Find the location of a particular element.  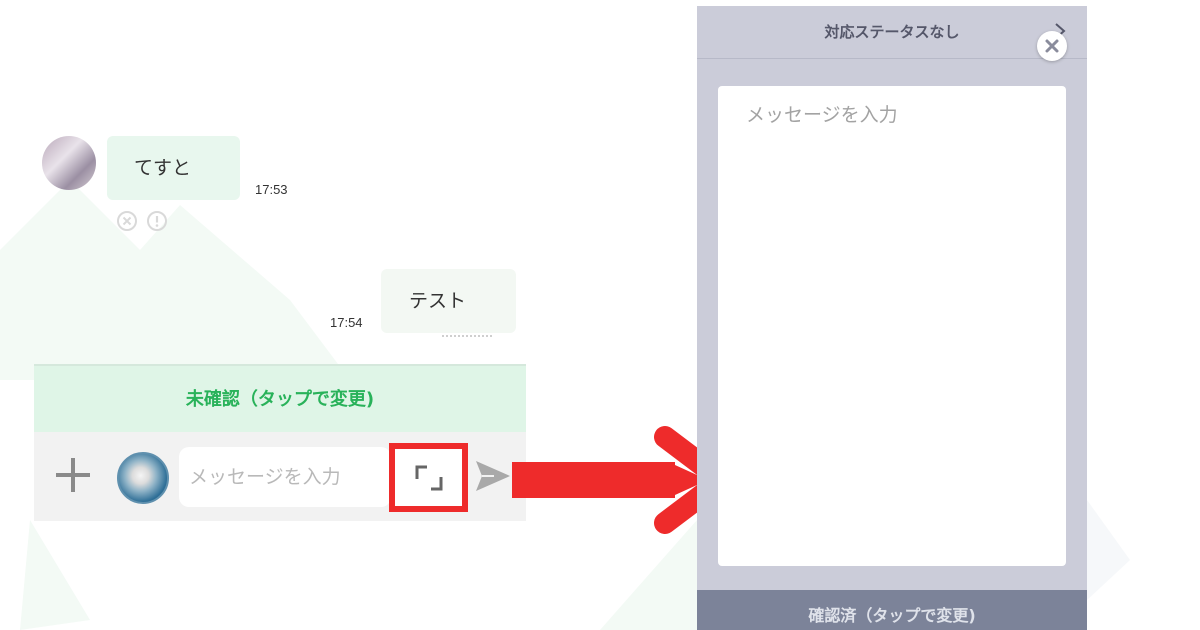

alert-icon is located at coordinates (157, 221).